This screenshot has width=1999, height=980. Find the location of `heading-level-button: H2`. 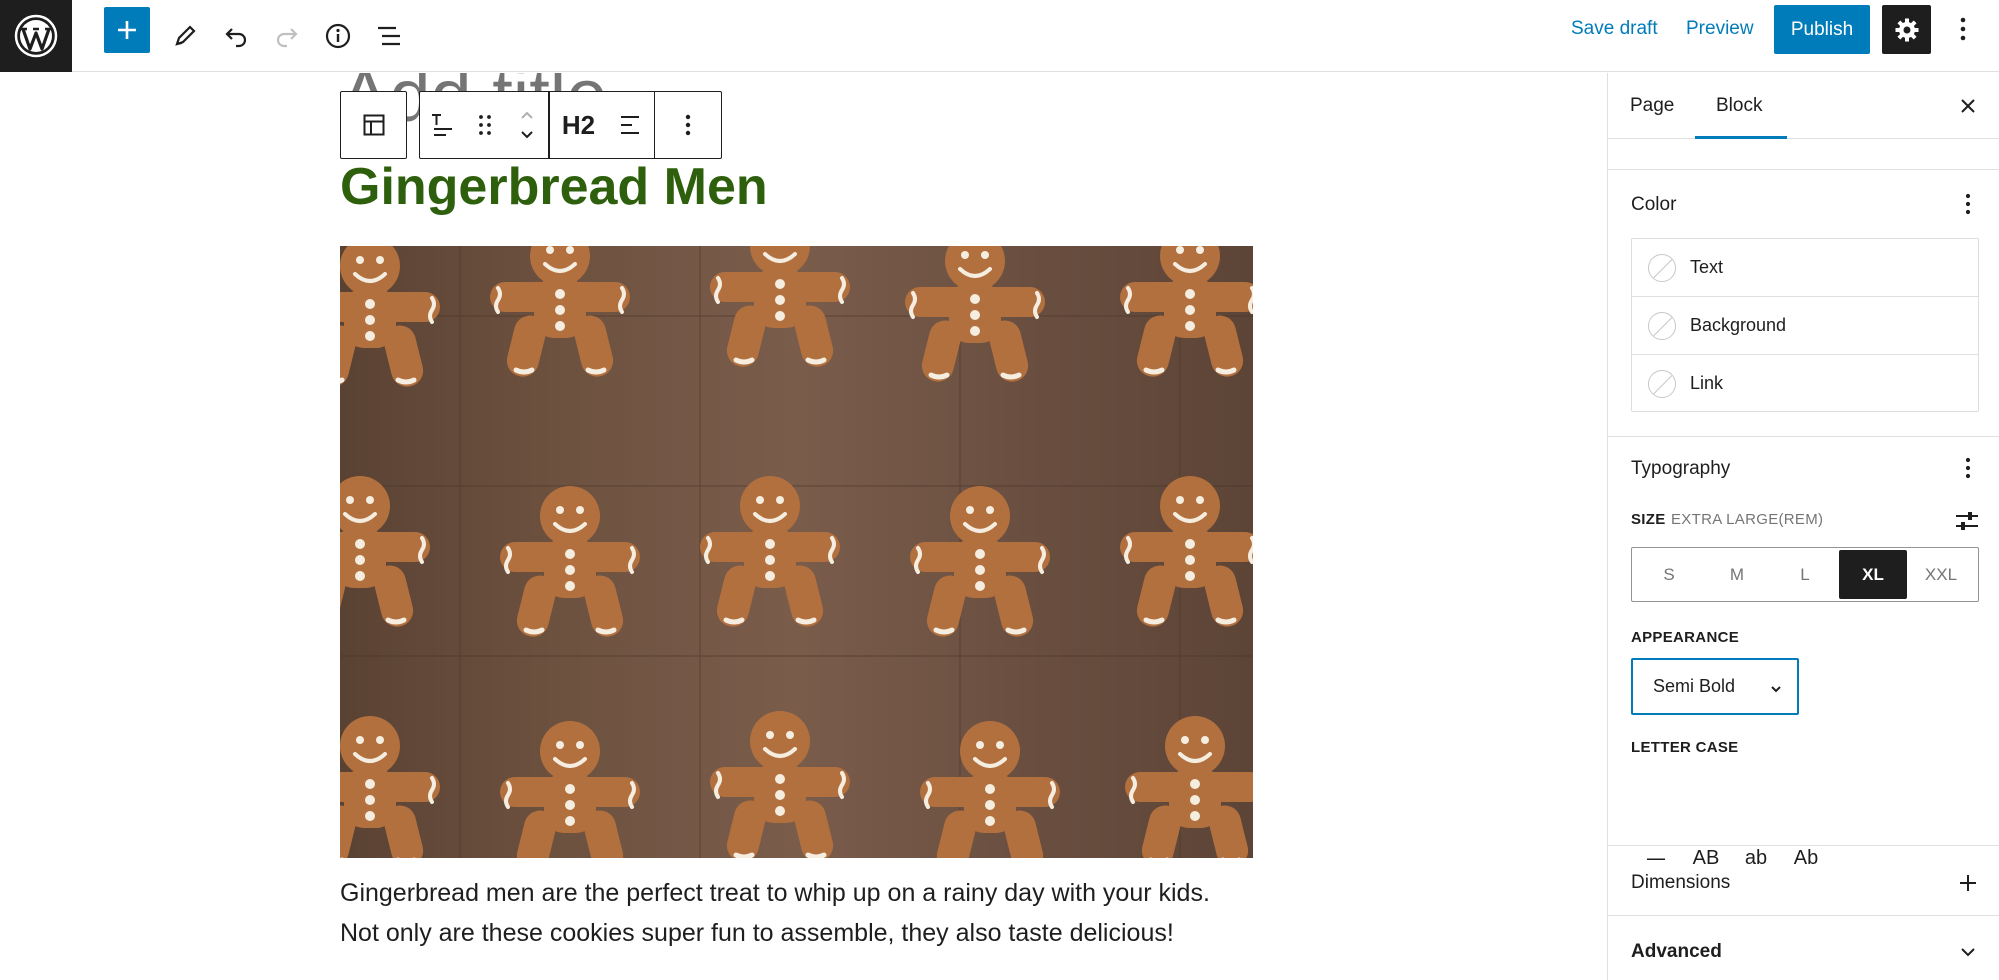

heading-level-button: H2 is located at coordinates (579, 125).